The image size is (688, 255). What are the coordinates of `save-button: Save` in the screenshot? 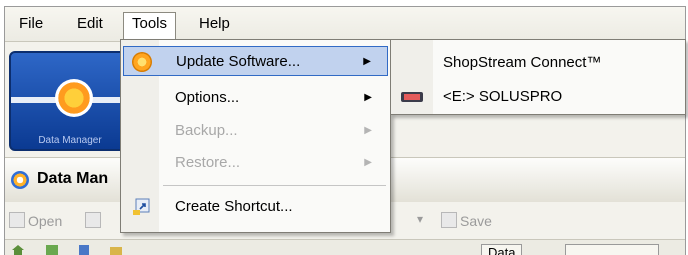 It's located at (466, 220).